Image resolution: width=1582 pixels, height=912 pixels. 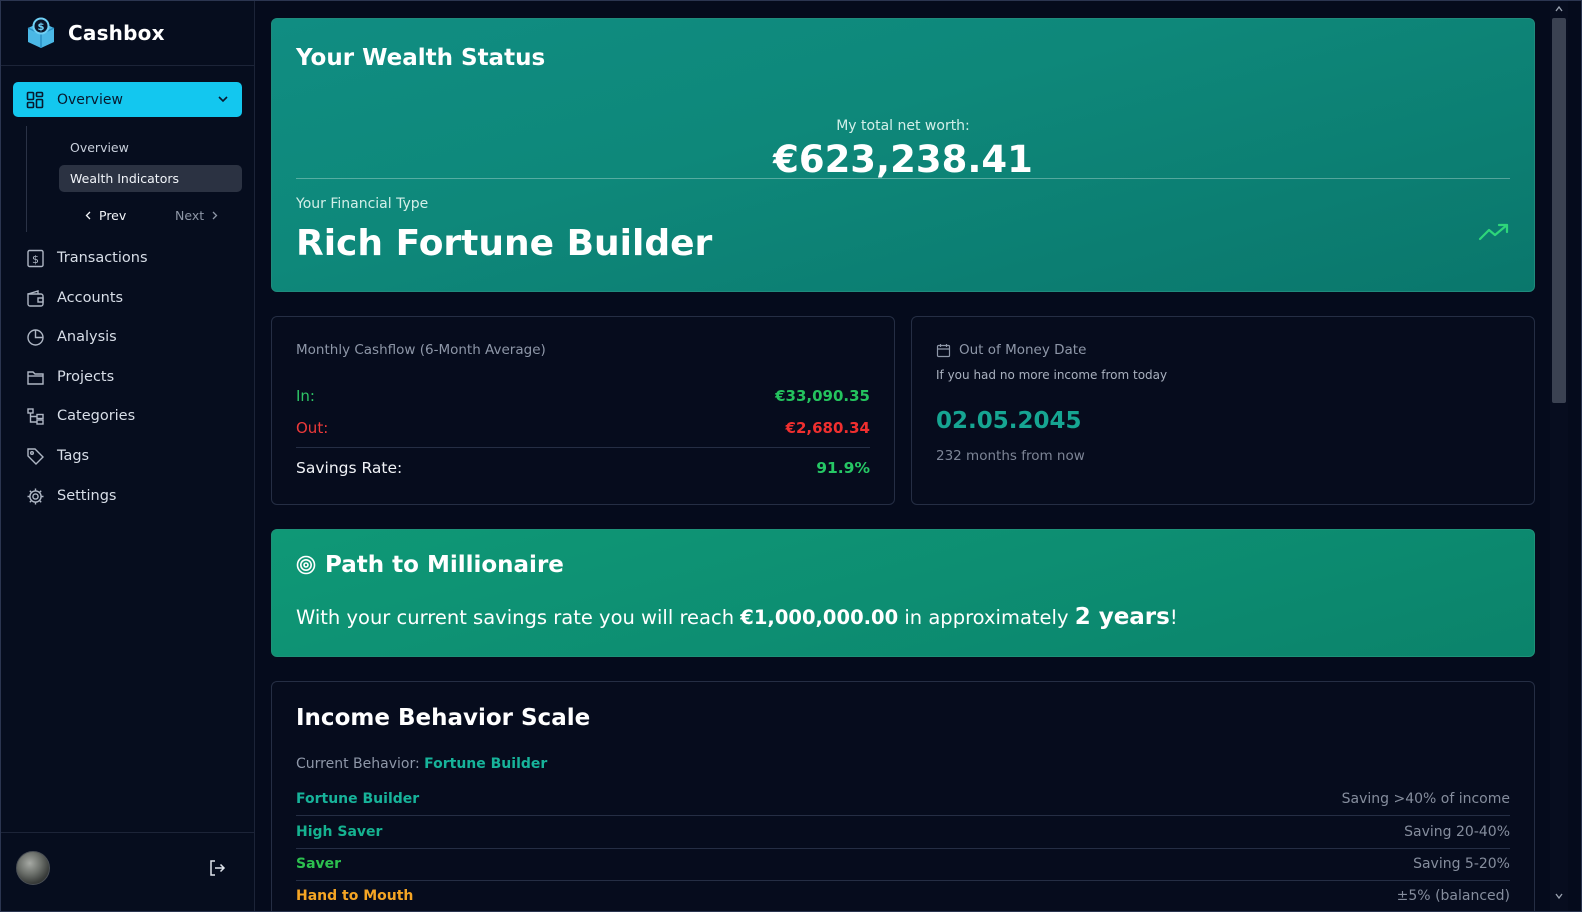 What do you see at coordinates (127, 872) in the screenshot?
I see `sidebar-footer` at bounding box center [127, 872].